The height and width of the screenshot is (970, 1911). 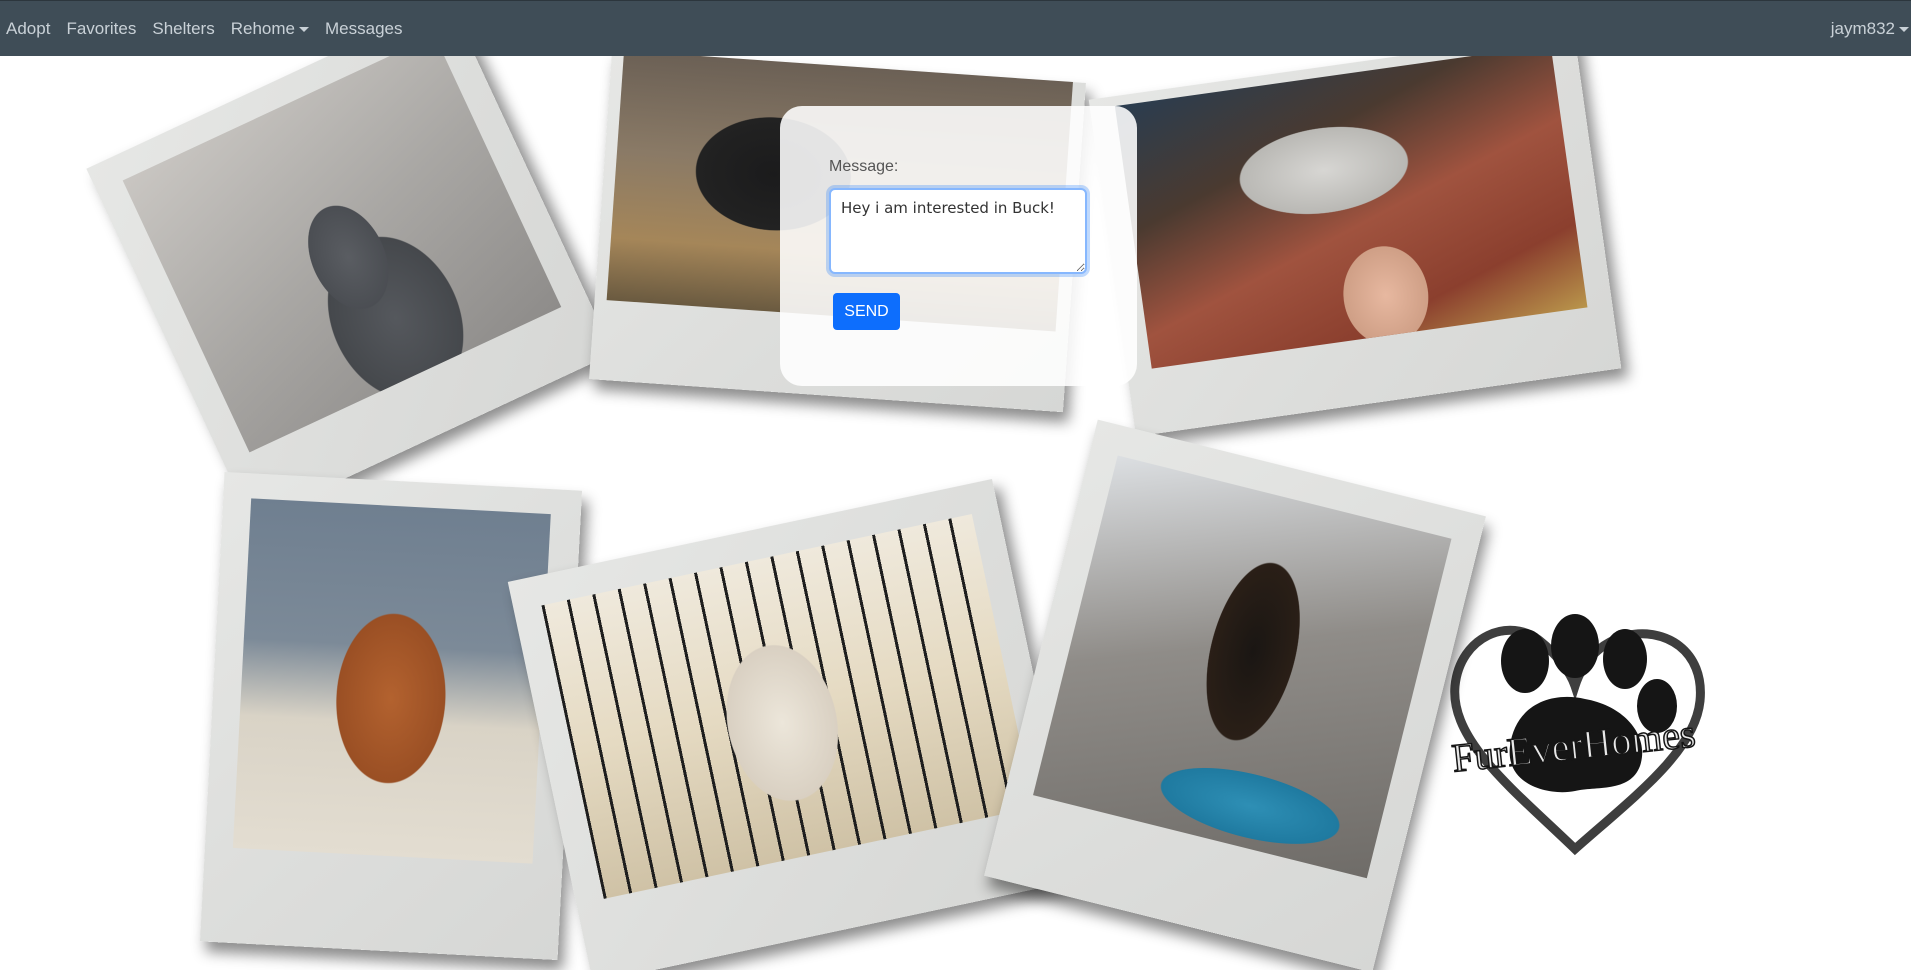 I want to click on polaroid-brown-dog, so click(x=391, y=716).